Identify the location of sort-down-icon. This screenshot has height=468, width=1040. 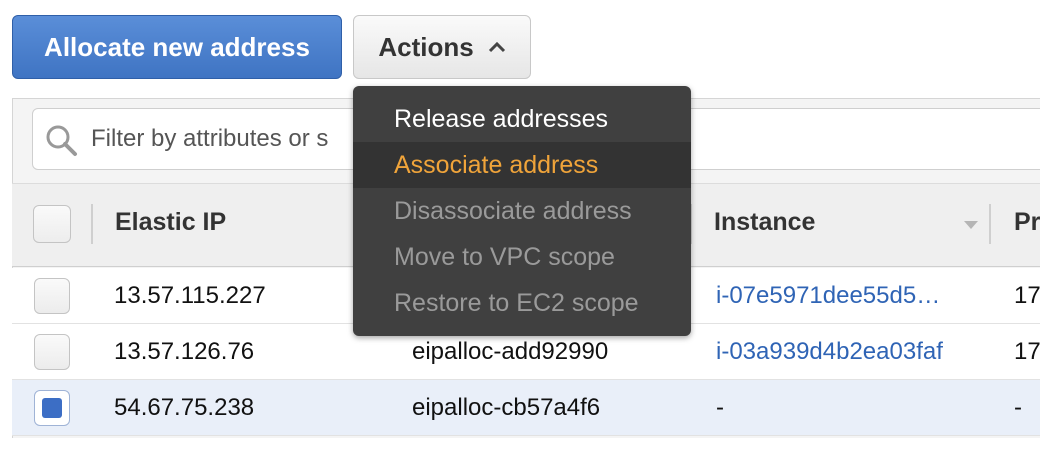
(971, 225).